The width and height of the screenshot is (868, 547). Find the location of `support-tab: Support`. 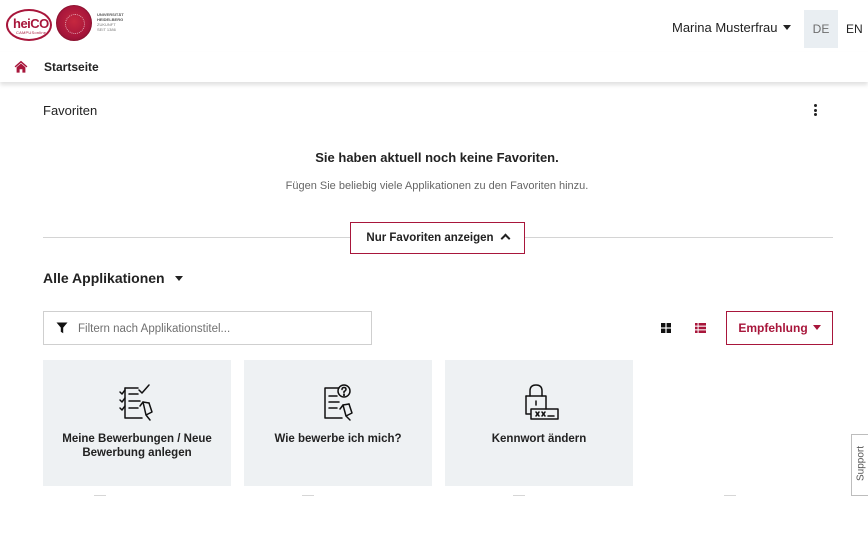

support-tab: Support is located at coordinates (859, 465).